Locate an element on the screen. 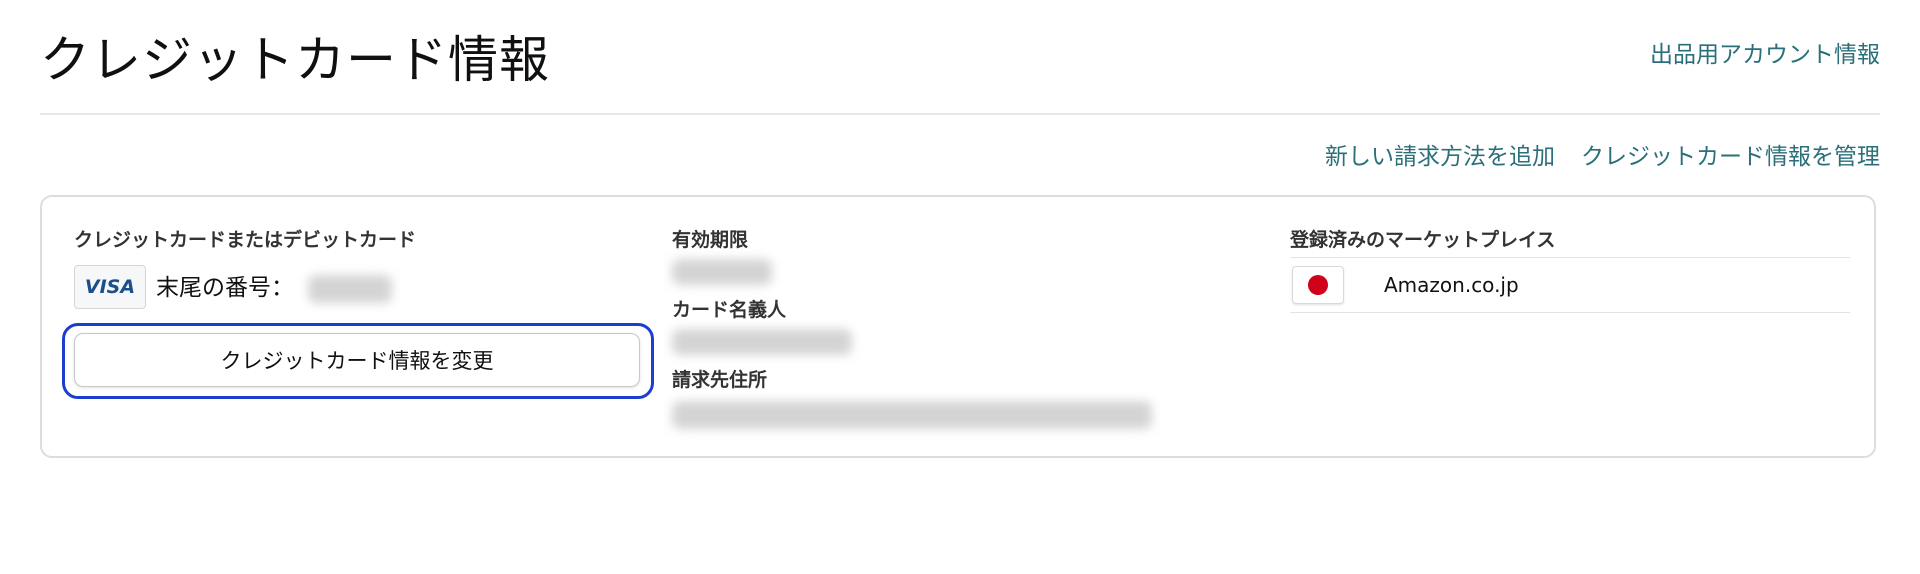 The width and height of the screenshot is (1920, 574). card-last-digits-redacted is located at coordinates (350, 289).